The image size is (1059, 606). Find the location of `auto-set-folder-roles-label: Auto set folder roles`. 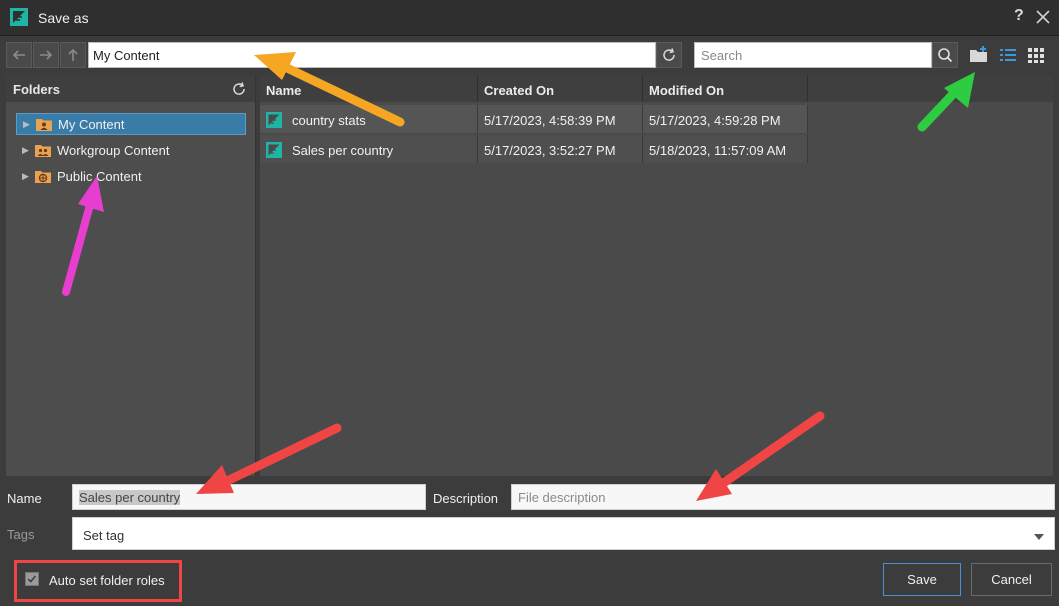

auto-set-folder-roles-label: Auto set folder roles is located at coordinates (107, 580).